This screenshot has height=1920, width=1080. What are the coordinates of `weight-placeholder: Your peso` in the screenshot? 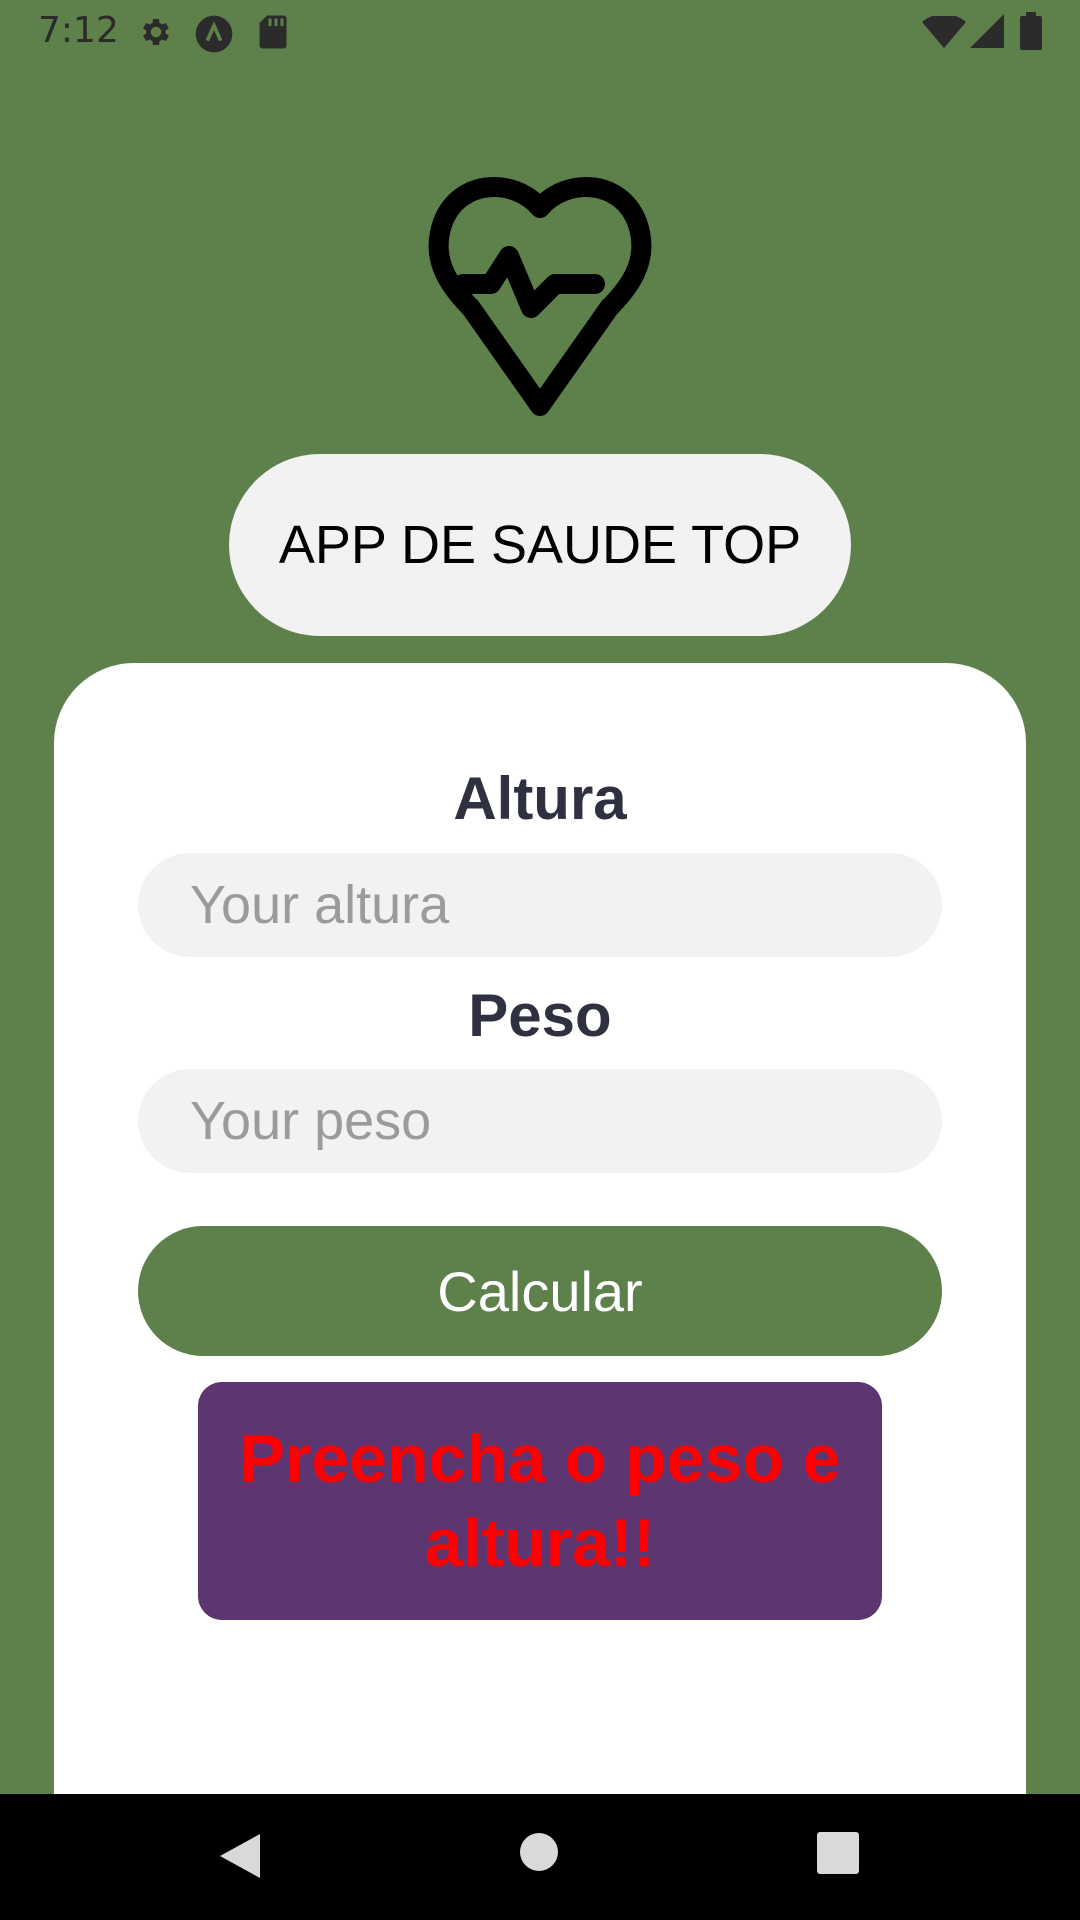 It's located at (311, 1121).